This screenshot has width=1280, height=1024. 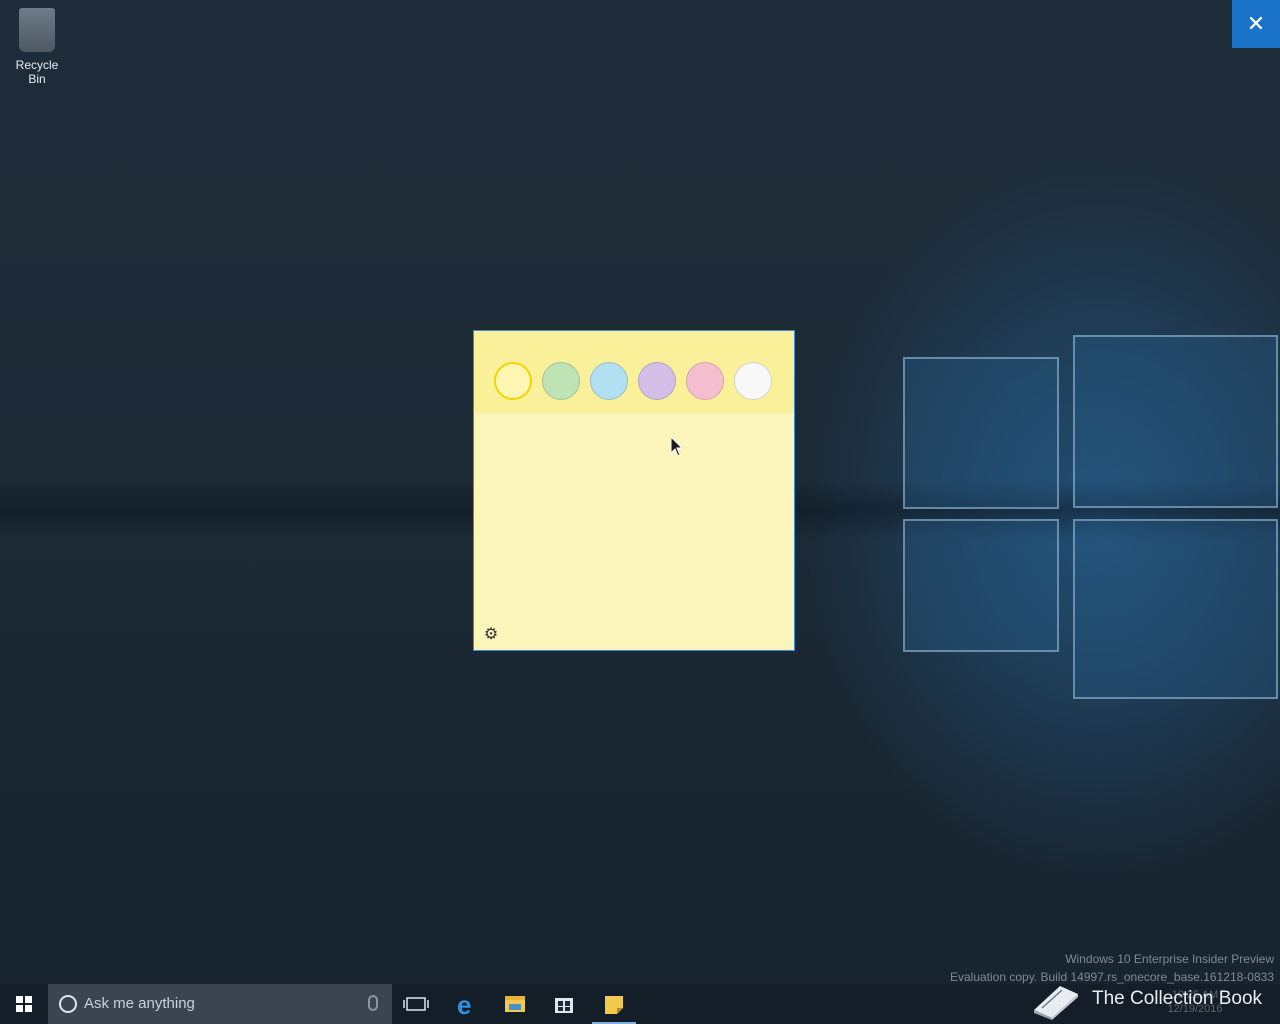 I want to click on color-swatch-purple, so click(x=657, y=381).